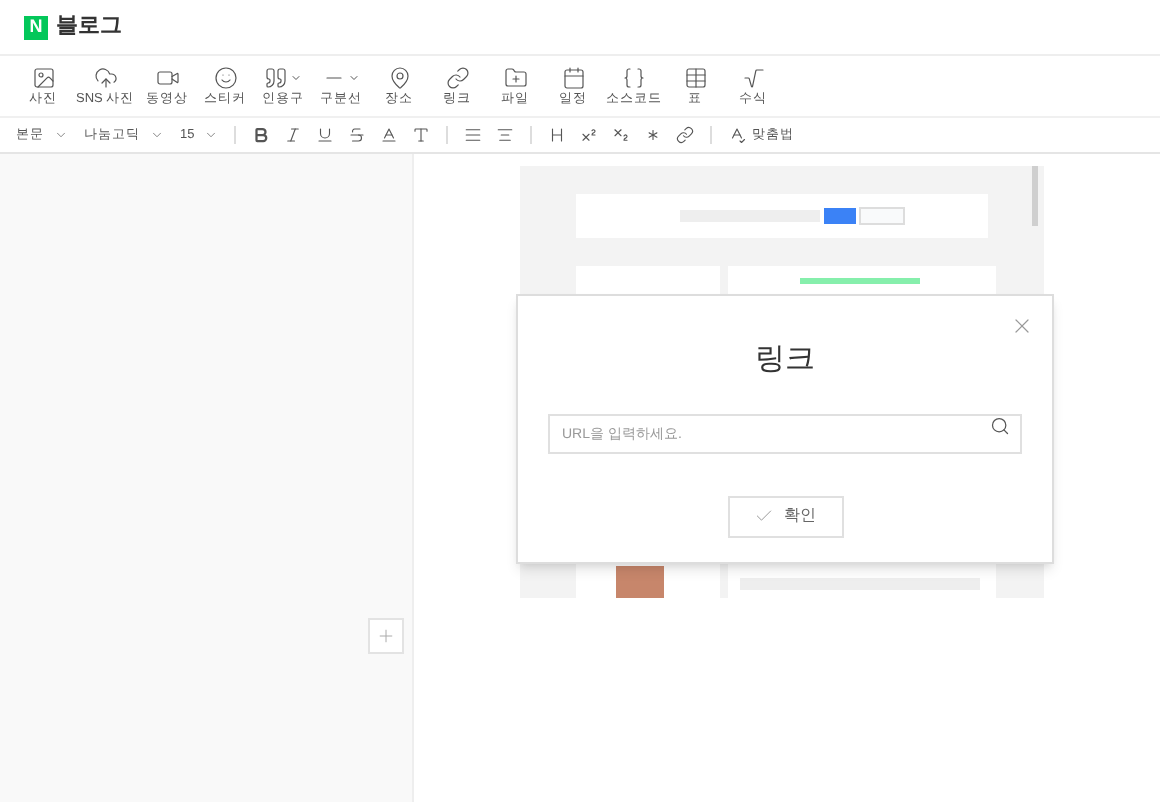  Describe the element at coordinates (43, 77) in the screenshot. I see `image-icon` at that location.